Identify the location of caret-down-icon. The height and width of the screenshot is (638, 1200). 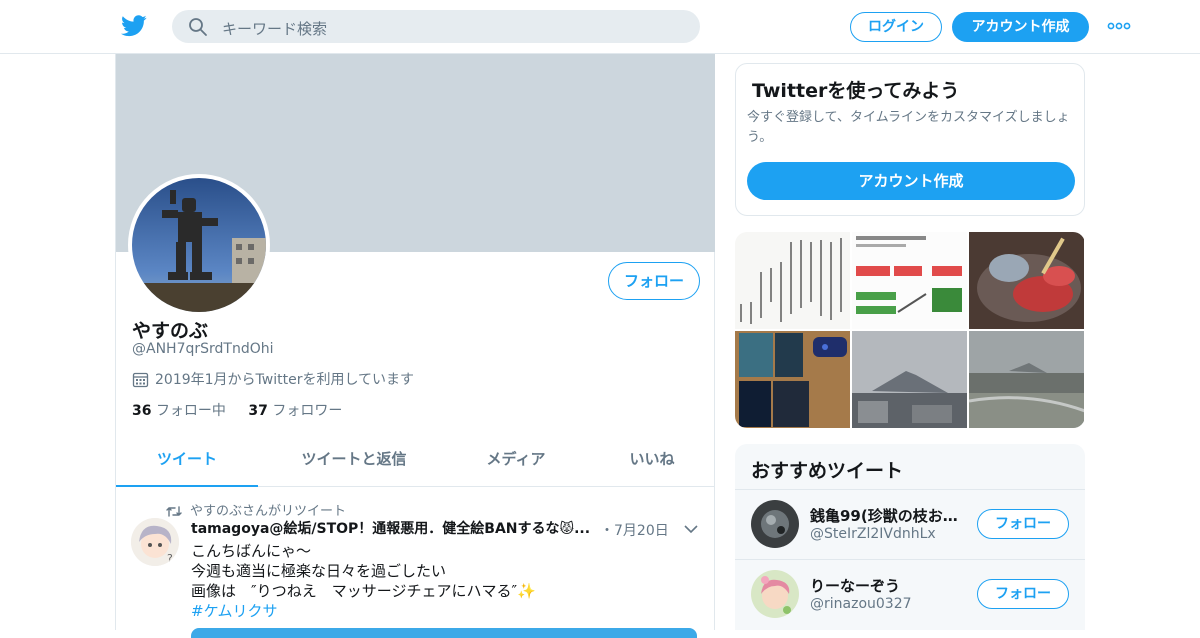
(691, 529).